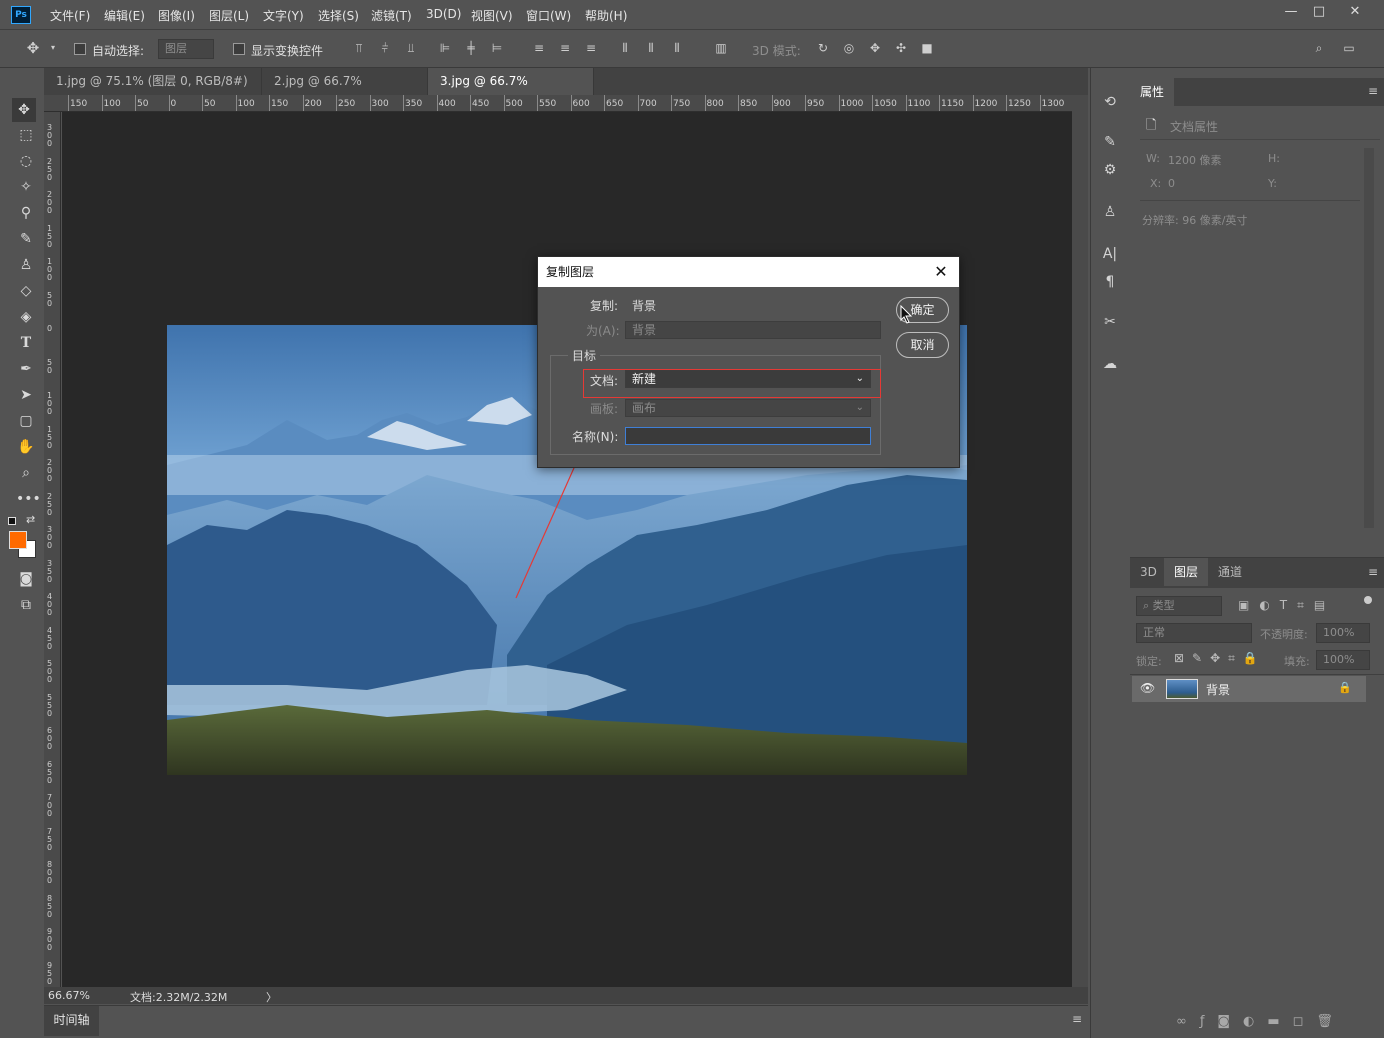 Image resolution: width=1384 pixels, height=1038 pixels. Describe the element at coordinates (1257, 573) in the screenshot. I see `layers-tabbar: 3D 图层 通道 ≡` at that location.